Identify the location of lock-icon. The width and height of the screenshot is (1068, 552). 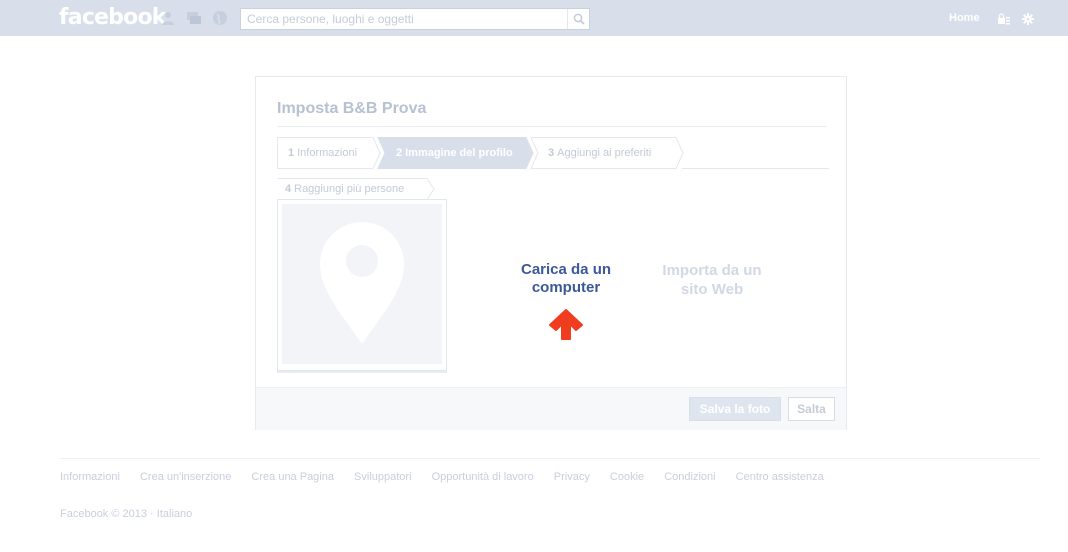
(1004, 19).